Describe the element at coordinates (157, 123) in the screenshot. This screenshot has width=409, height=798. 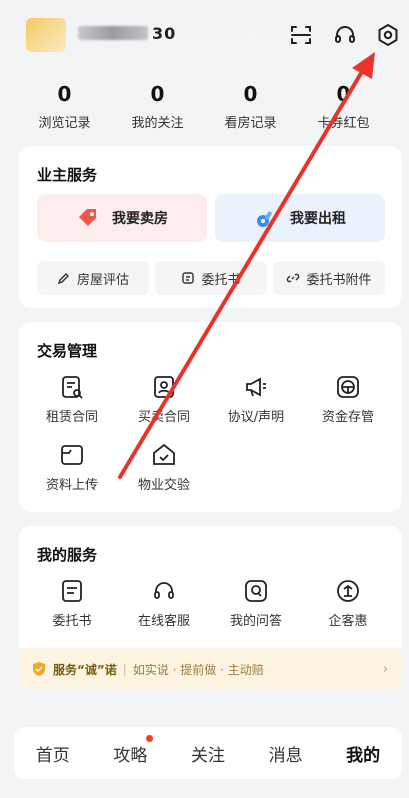
I see `stat-label: 我的关注` at that location.